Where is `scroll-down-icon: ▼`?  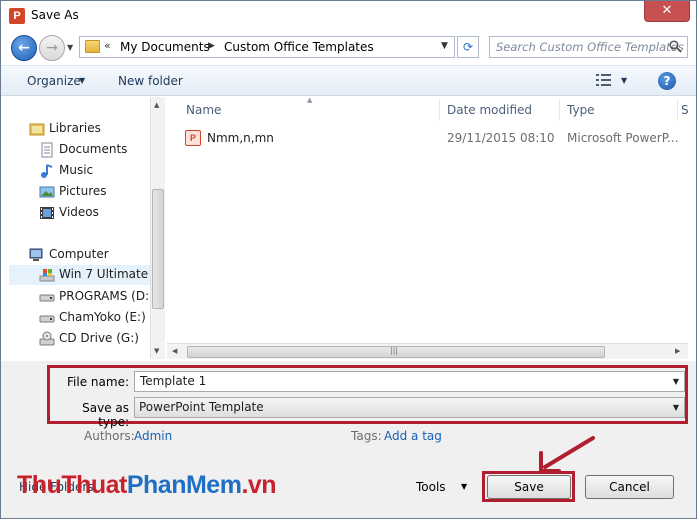
scroll-down-icon: ▼ is located at coordinates (156, 351).